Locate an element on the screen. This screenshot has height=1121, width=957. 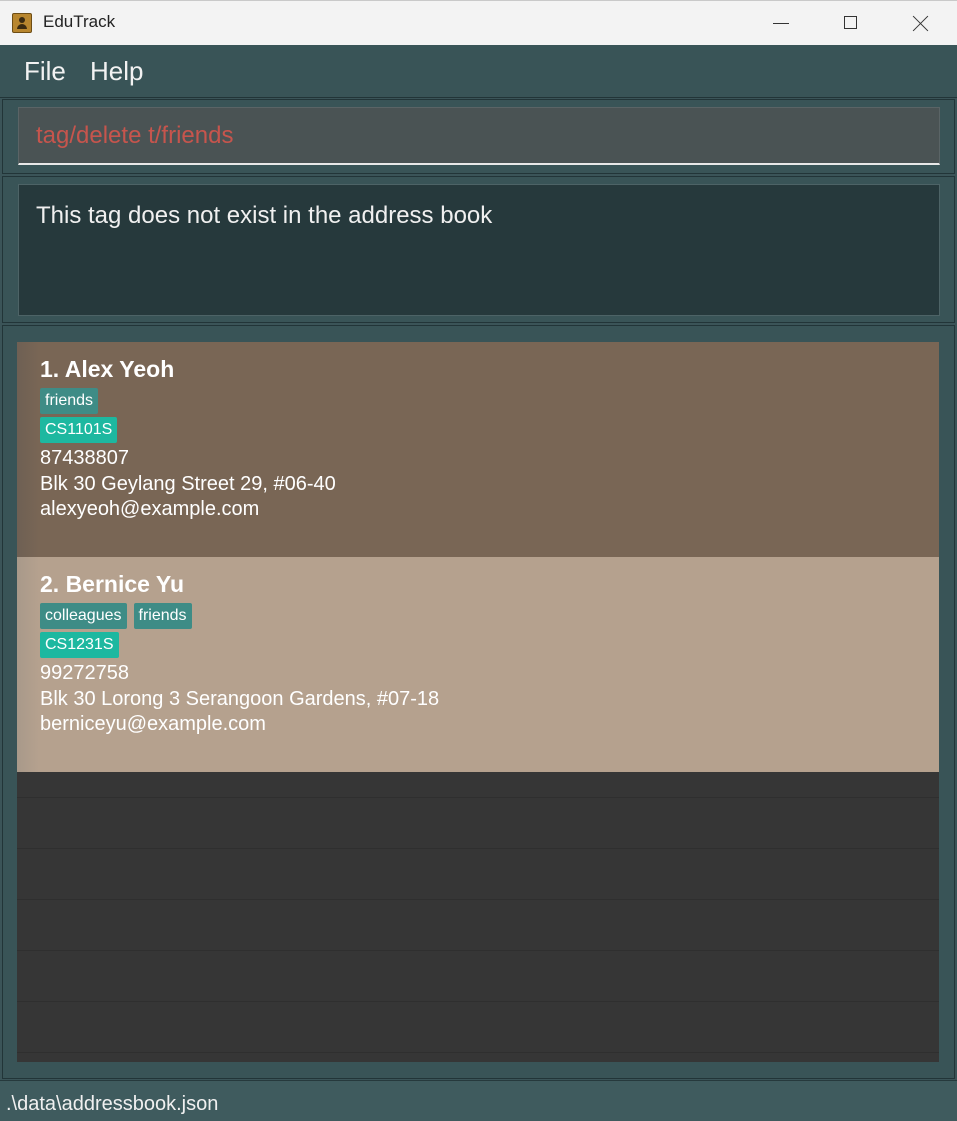
tag-list: friends is located at coordinates (72, 401).